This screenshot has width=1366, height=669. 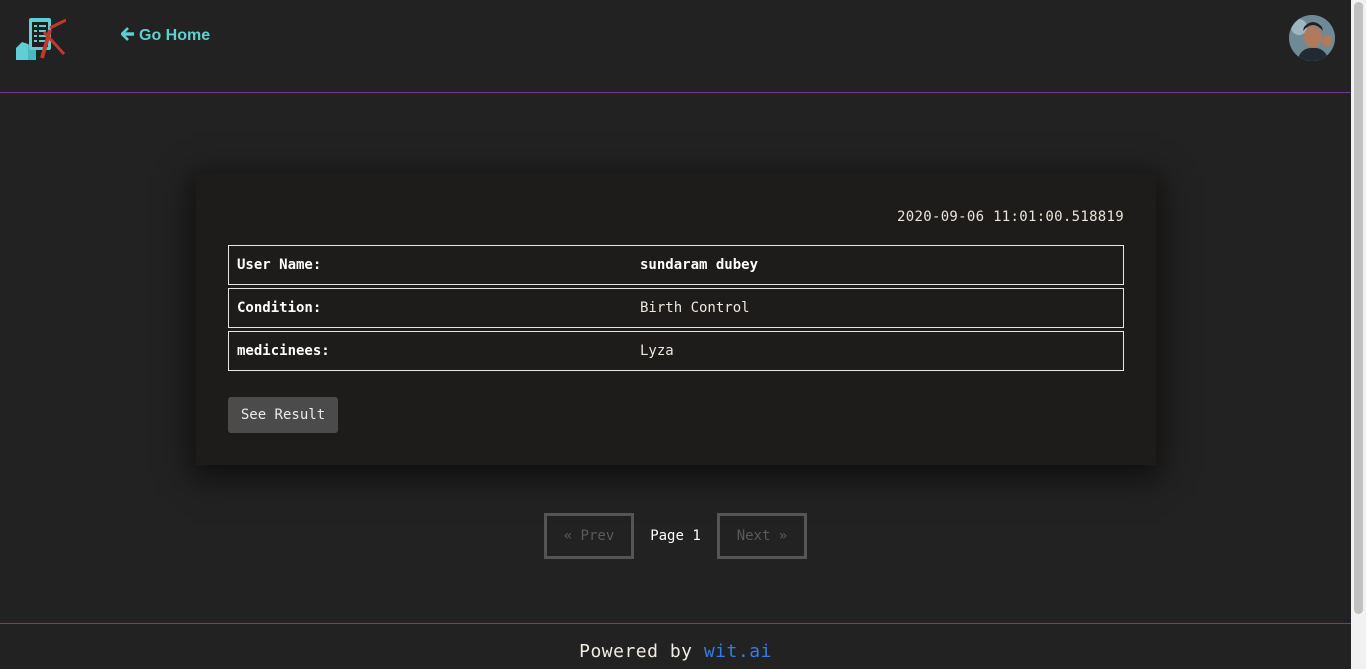 I want to click on medicines-value: Lyza, so click(x=657, y=351).